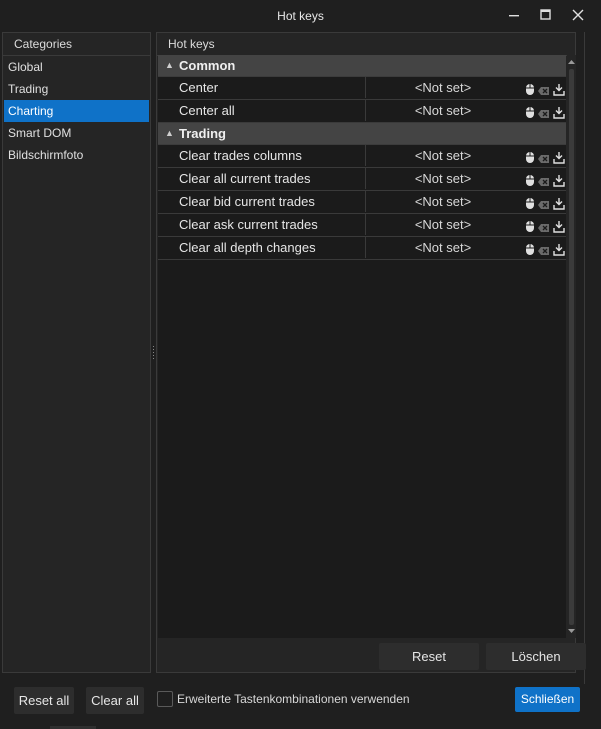  What do you see at coordinates (165, 699) in the screenshot?
I see `extended-shortcuts-checkbox` at bounding box center [165, 699].